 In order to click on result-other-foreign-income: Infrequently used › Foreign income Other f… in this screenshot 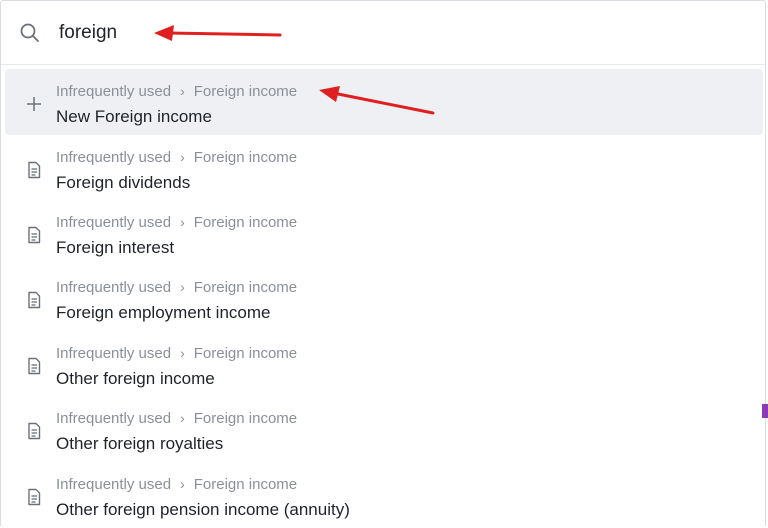, I will do `click(384, 364)`.